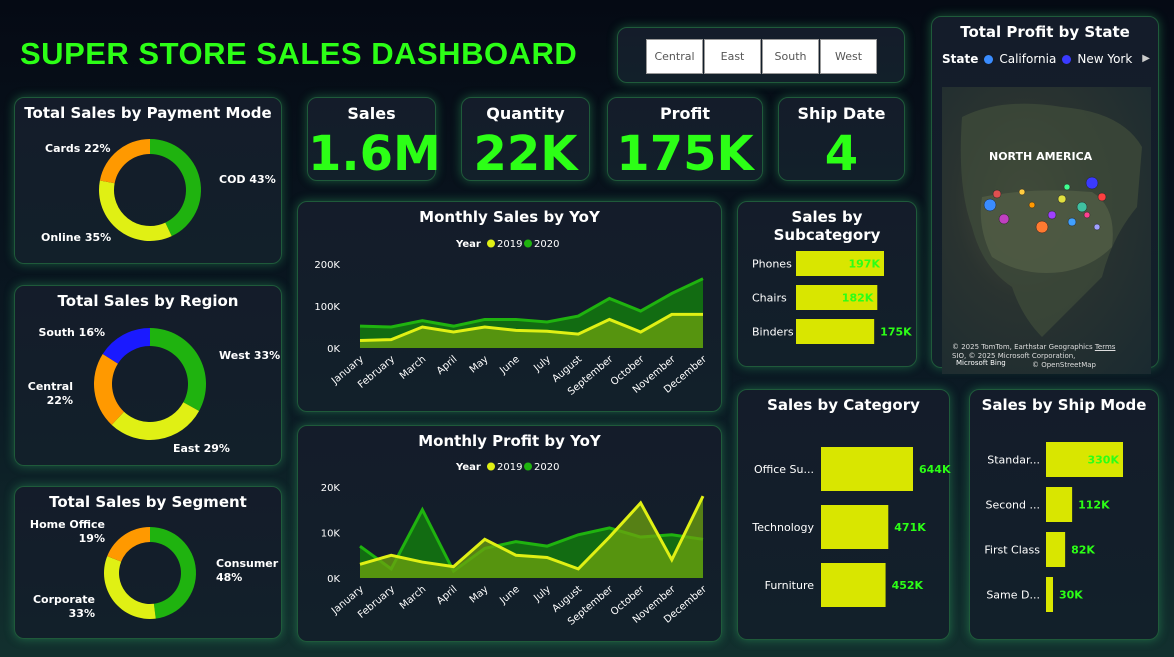 Image resolution: width=1174 pixels, height=657 pixels. I want to click on legend-dot-california, so click(989, 59).